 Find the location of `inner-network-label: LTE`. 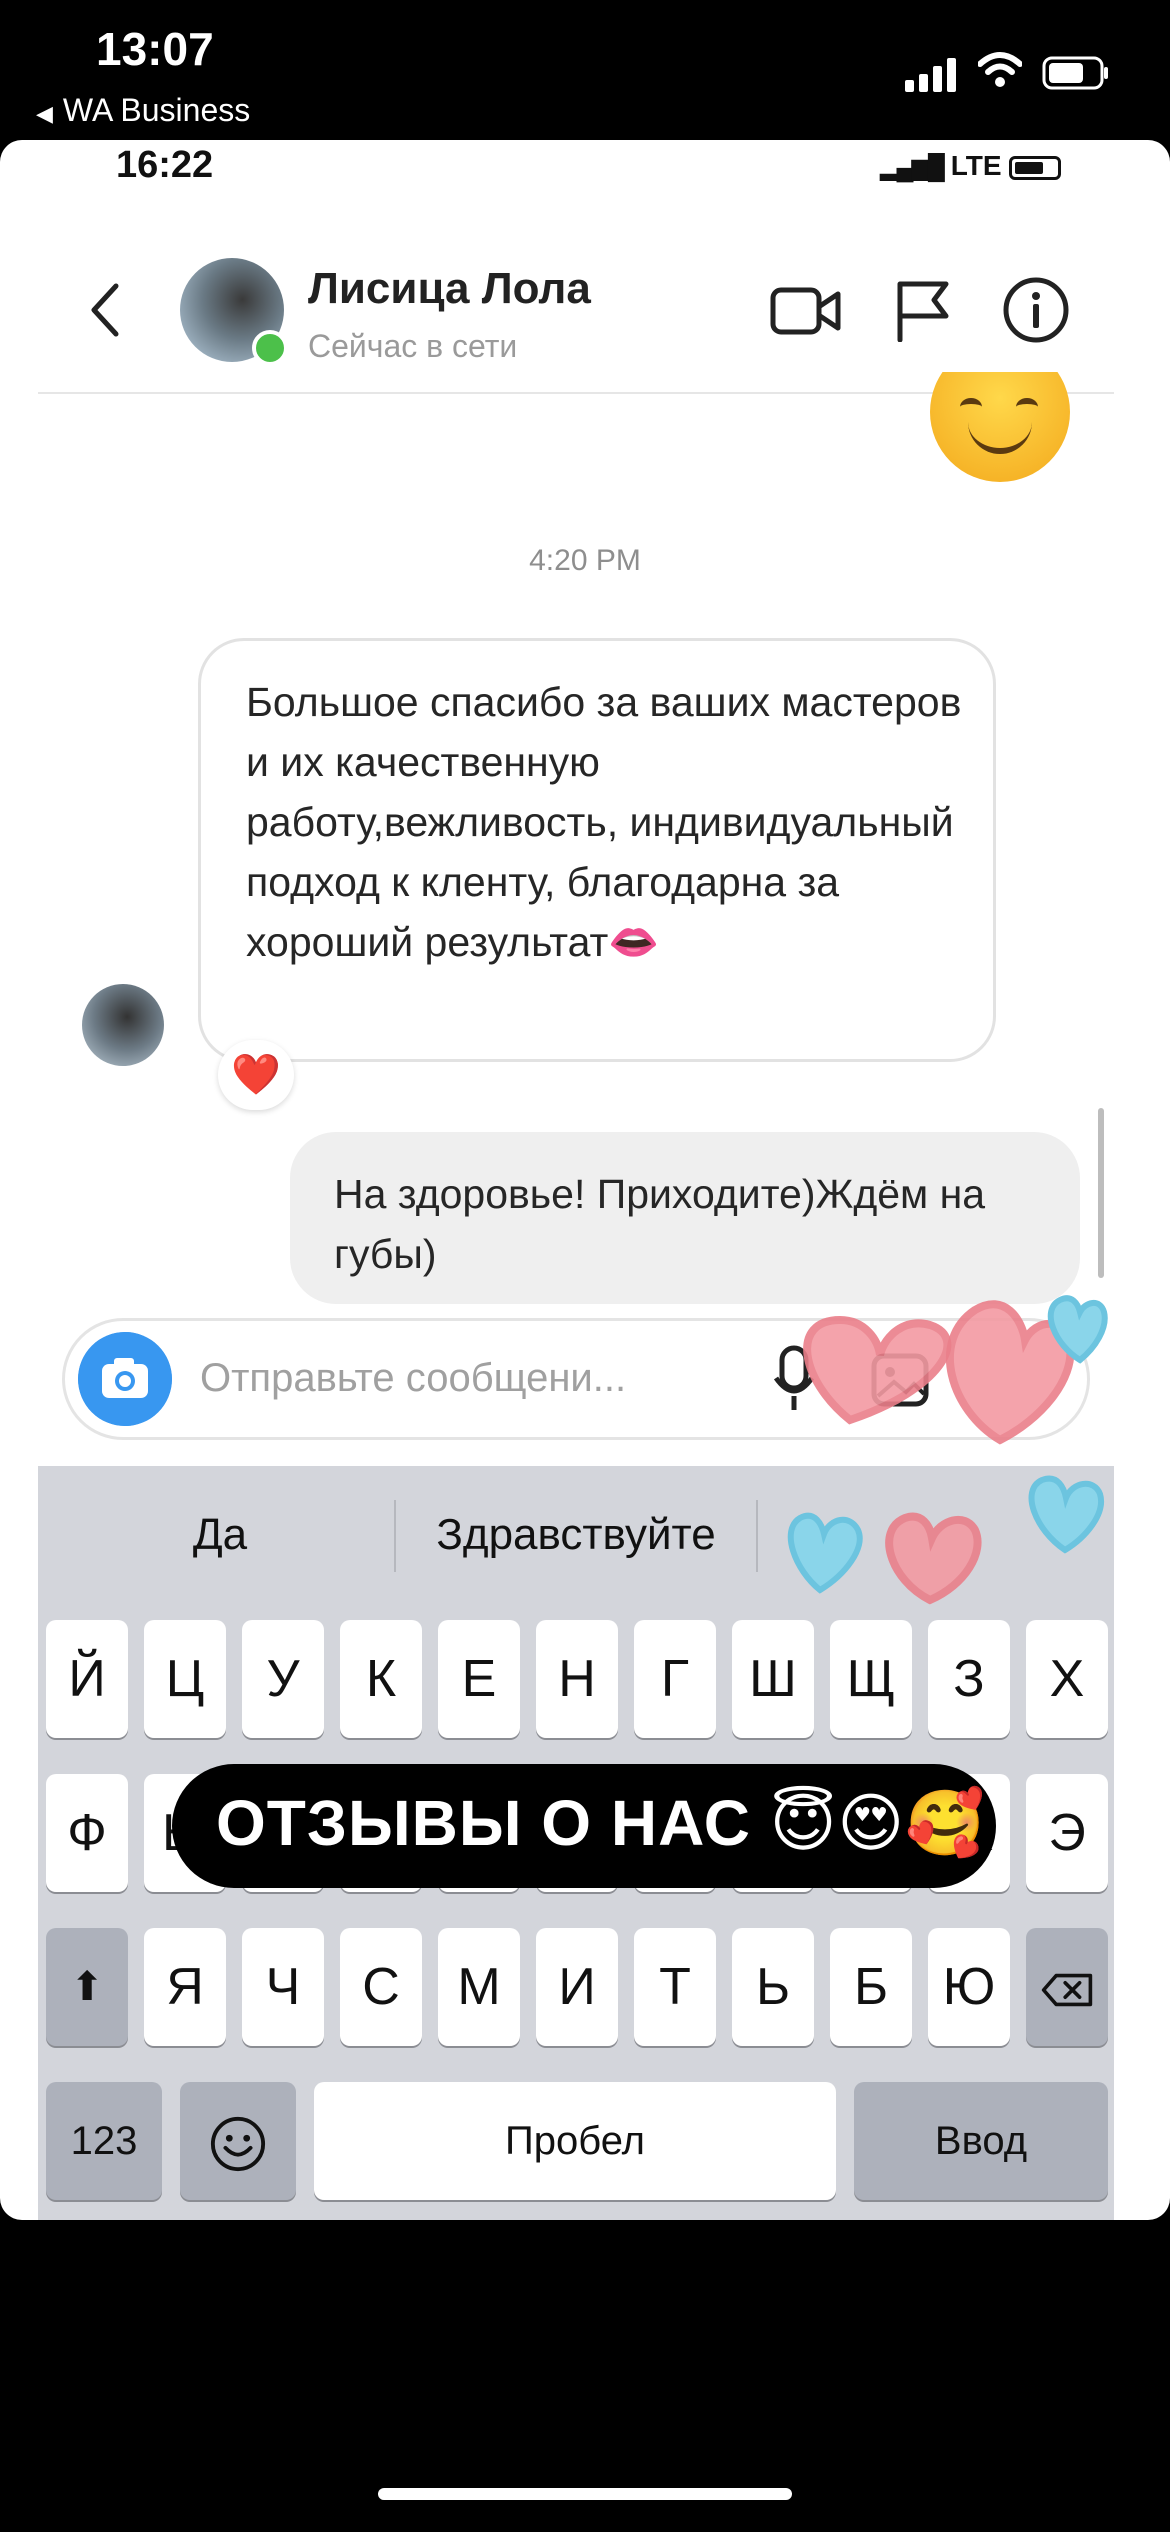

inner-network-label: LTE is located at coordinates (976, 165).